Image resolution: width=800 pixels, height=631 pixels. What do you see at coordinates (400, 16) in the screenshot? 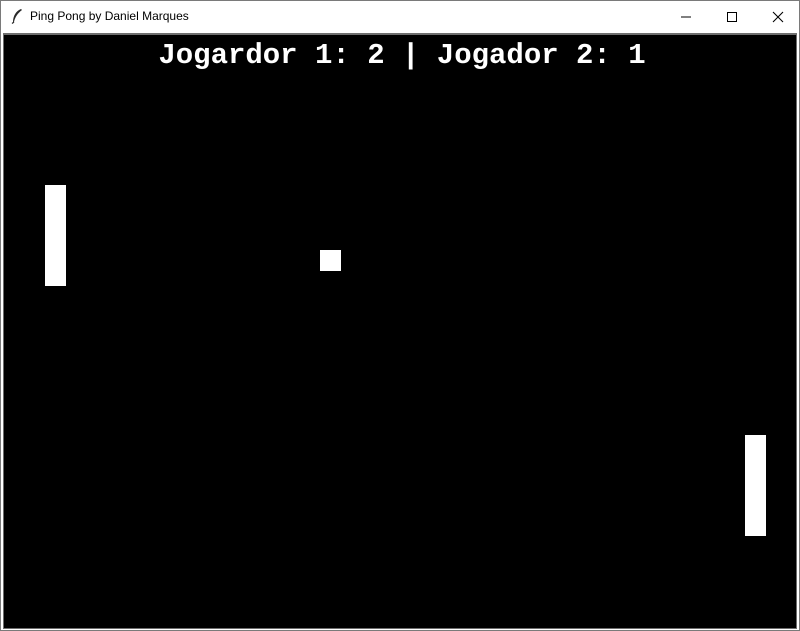
I see `title-bar: Ping Pong by Daniel Marques` at bounding box center [400, 16].